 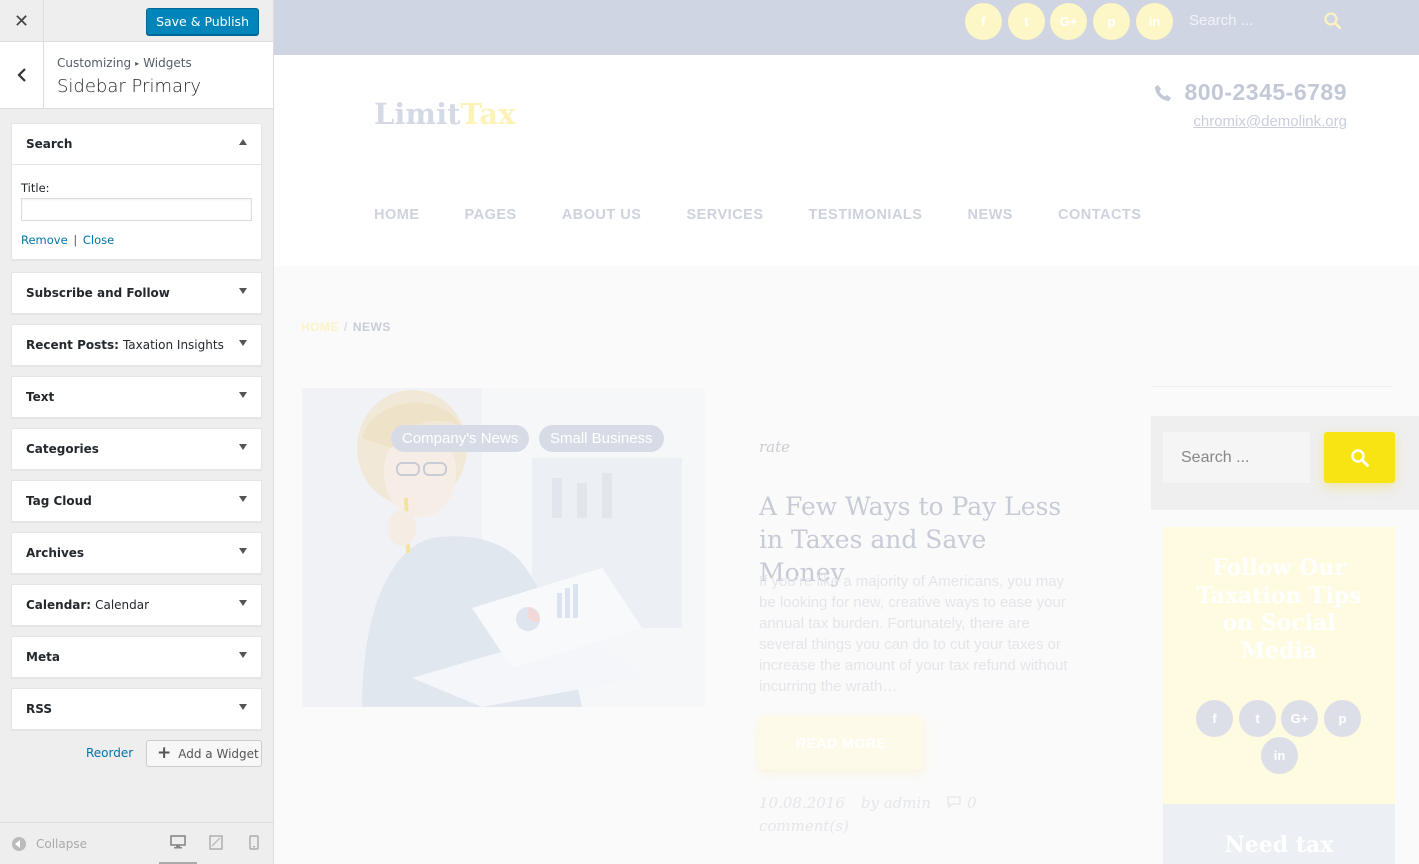 I want to click on close-customizer-button: ✕, so click(x=22, y=21).